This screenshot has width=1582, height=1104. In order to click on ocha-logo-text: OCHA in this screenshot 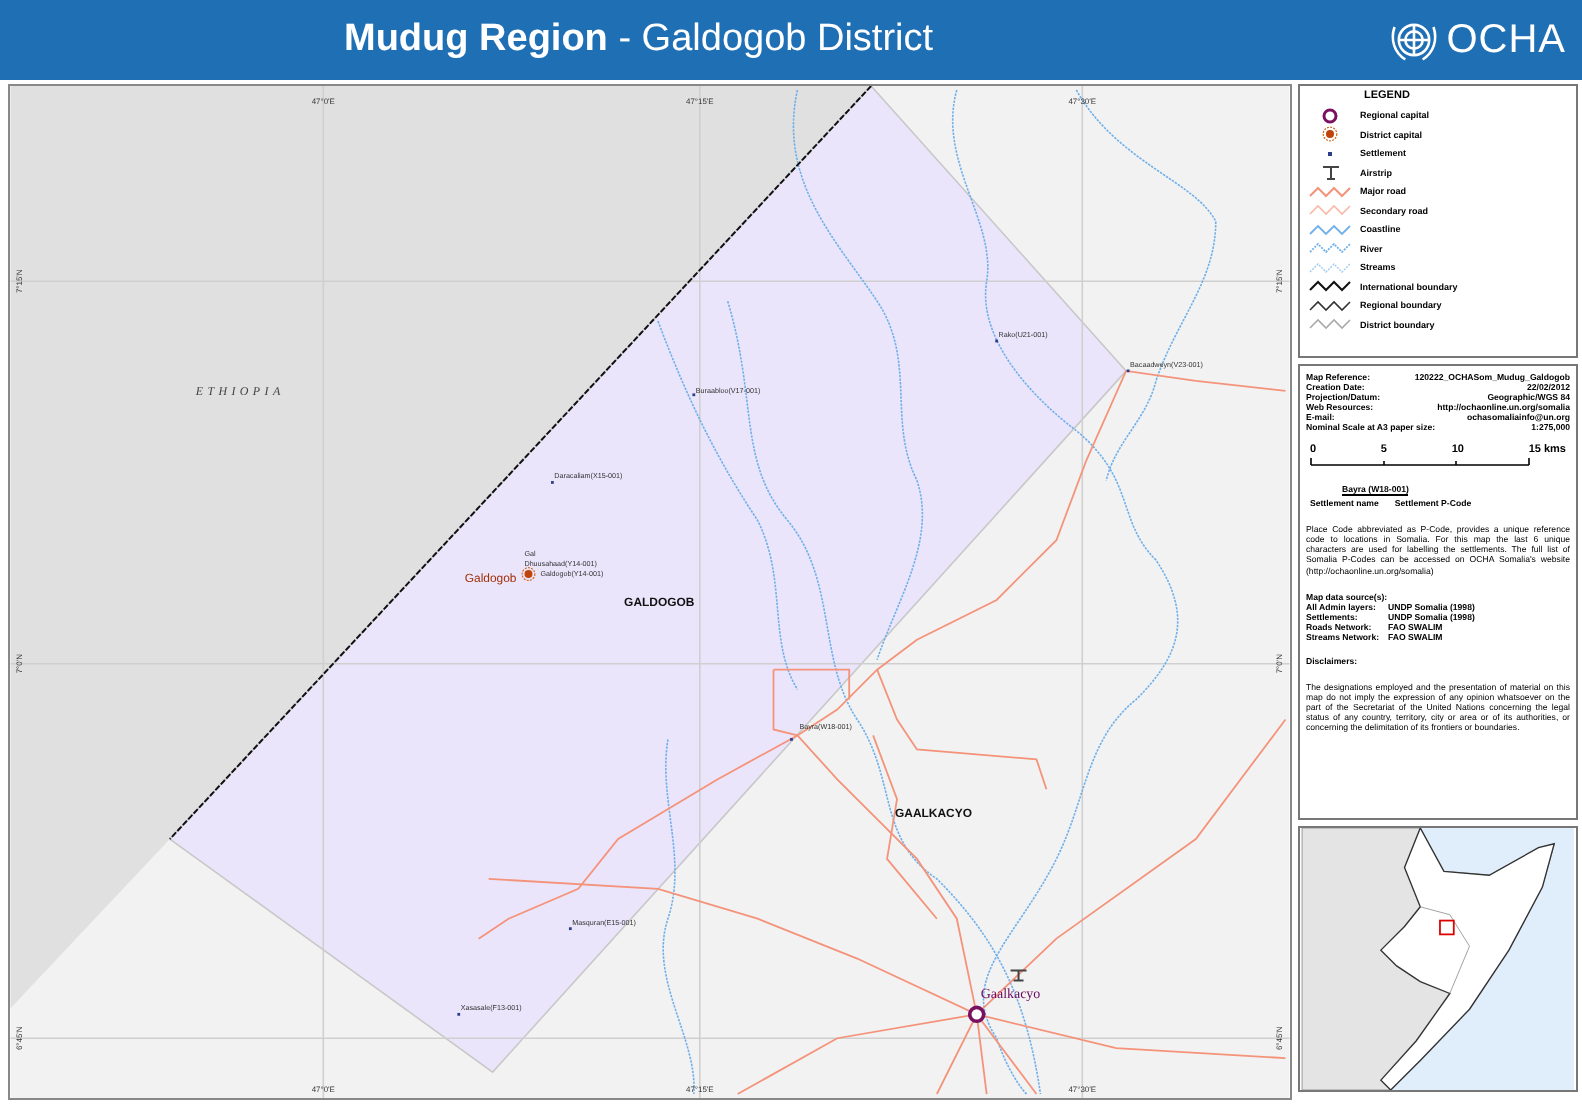, I will do `click(1506, 40)`.